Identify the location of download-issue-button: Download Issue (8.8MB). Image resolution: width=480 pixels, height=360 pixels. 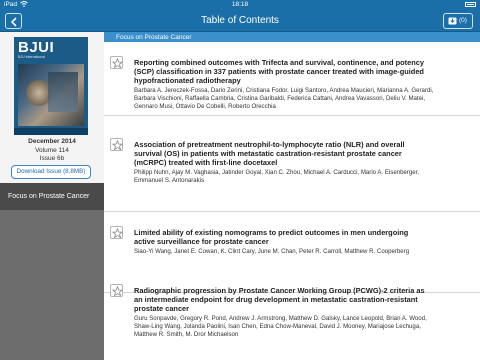
(51, 172).